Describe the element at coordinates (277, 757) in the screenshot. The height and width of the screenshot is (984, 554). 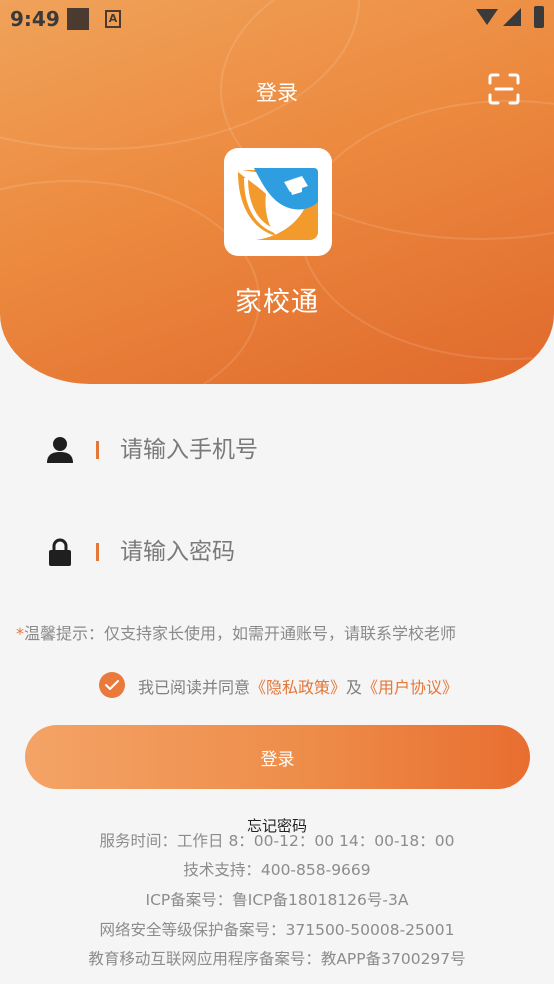
I see `login-button: 登录` at that location.